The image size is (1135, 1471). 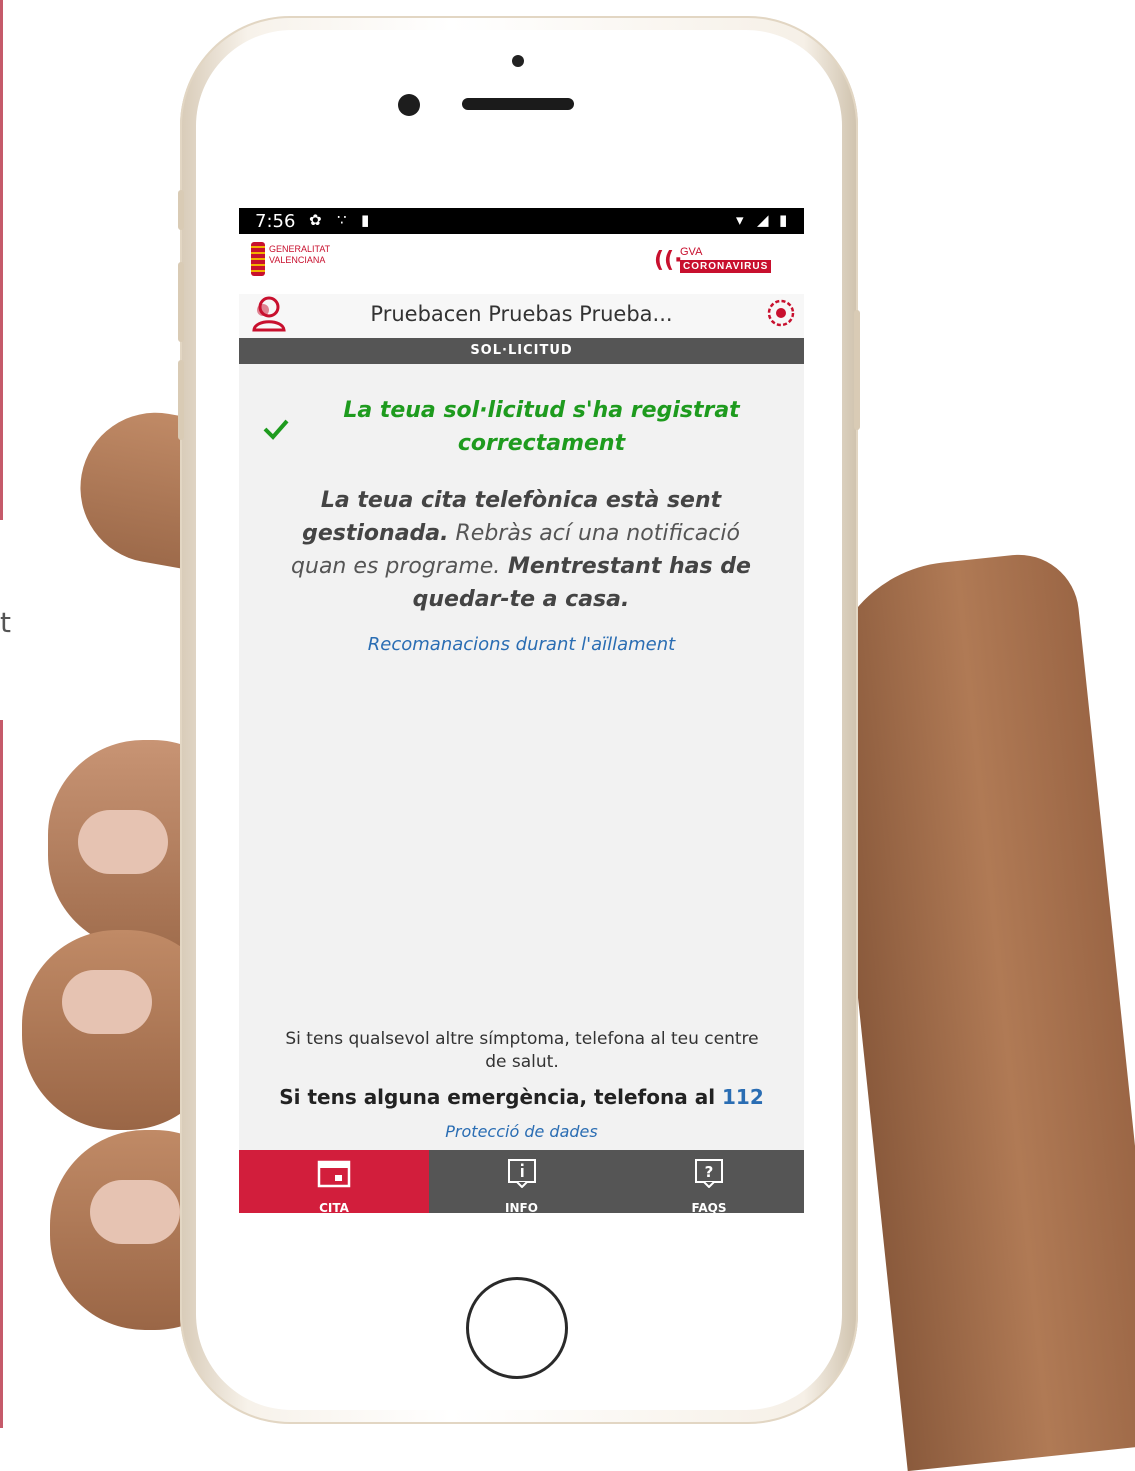 I want to click on page-edge-bar-top, so click(x=1, y=260).